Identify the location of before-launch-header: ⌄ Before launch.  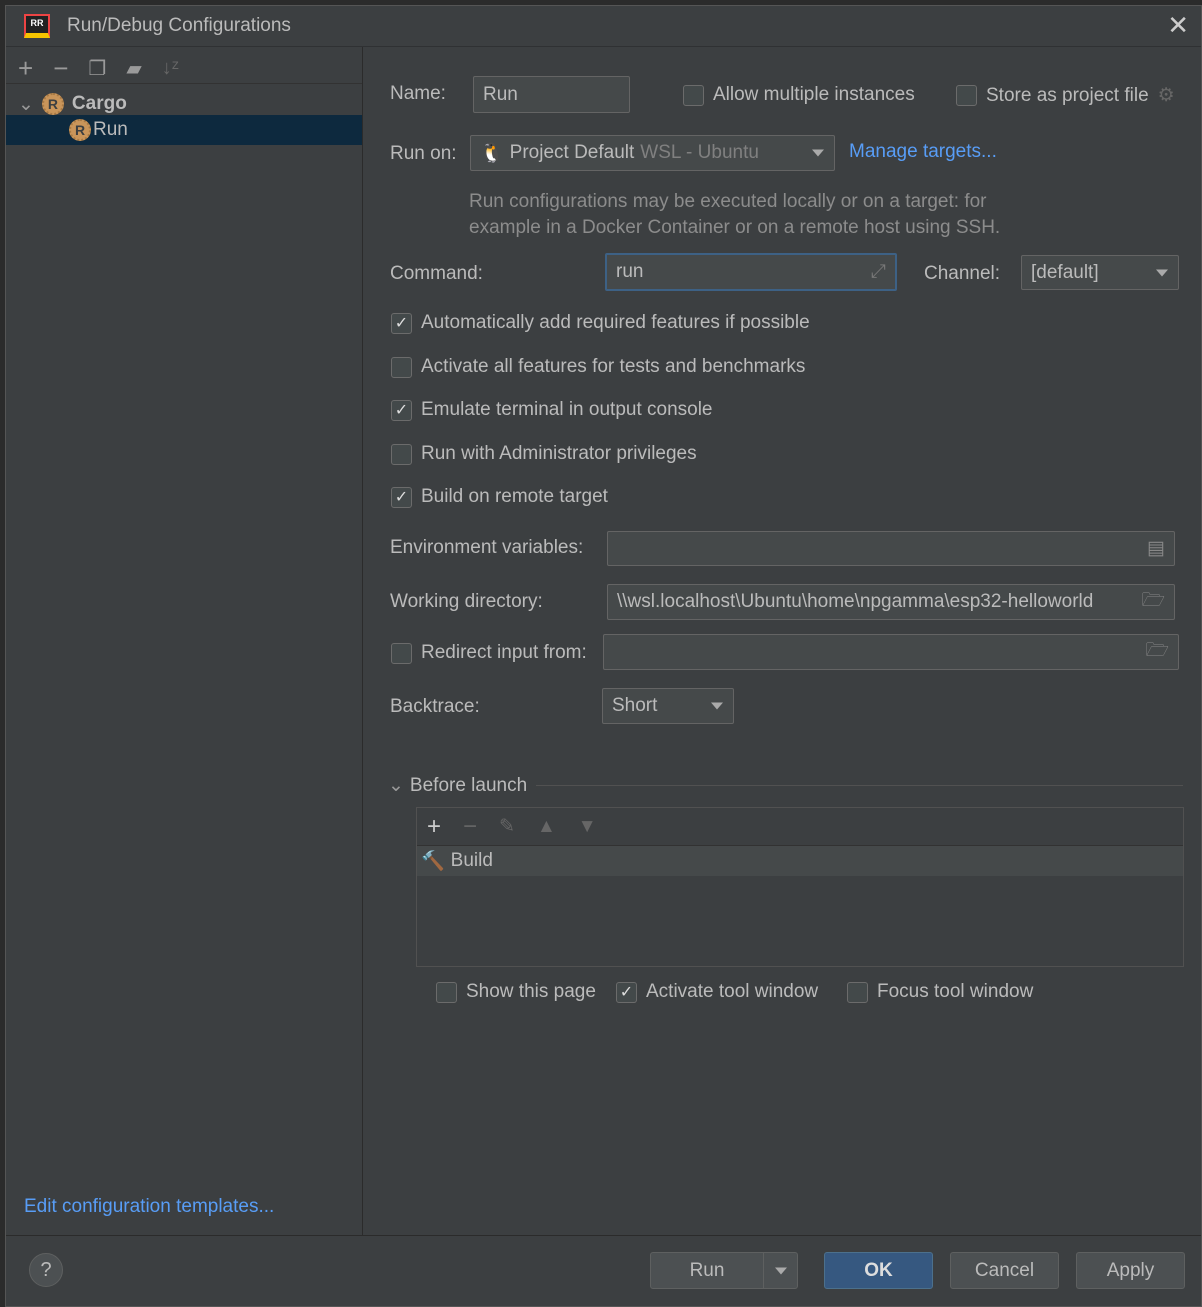
(457, 785).